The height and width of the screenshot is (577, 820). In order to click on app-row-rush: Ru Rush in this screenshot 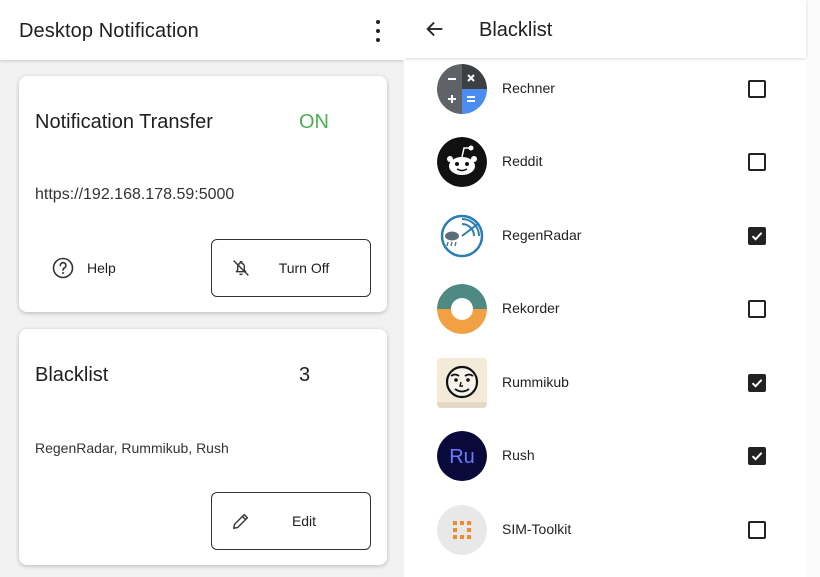, I will do `click(605, 455)`.